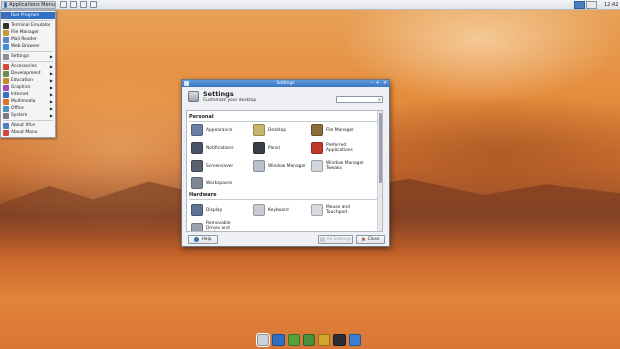  I want to click on notifications-icon, so click(197, 148).